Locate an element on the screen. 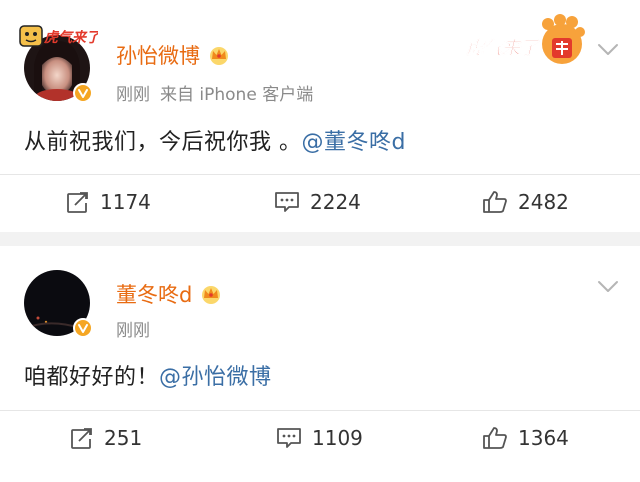  post-meta: 刚刚 来自 iPhone 客户端 is located at coordinates (214, 92).